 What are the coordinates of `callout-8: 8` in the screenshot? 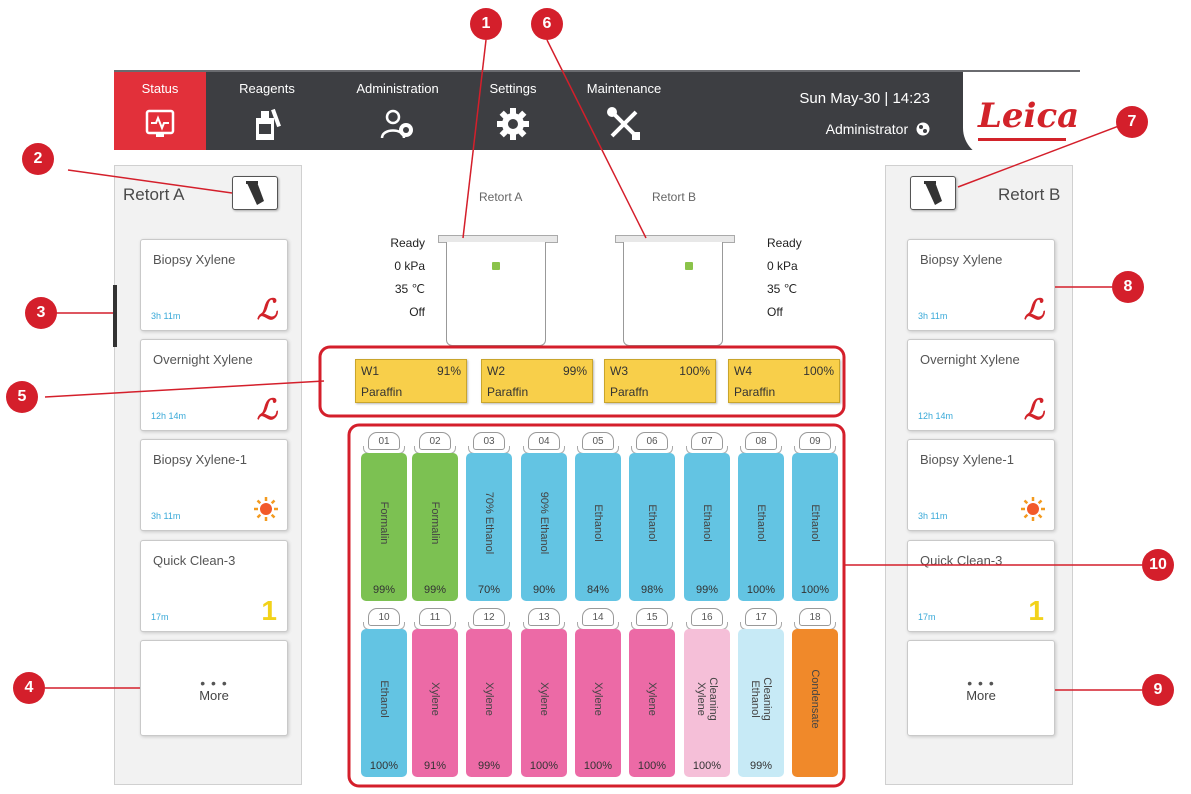 It's located at (1128, 287).